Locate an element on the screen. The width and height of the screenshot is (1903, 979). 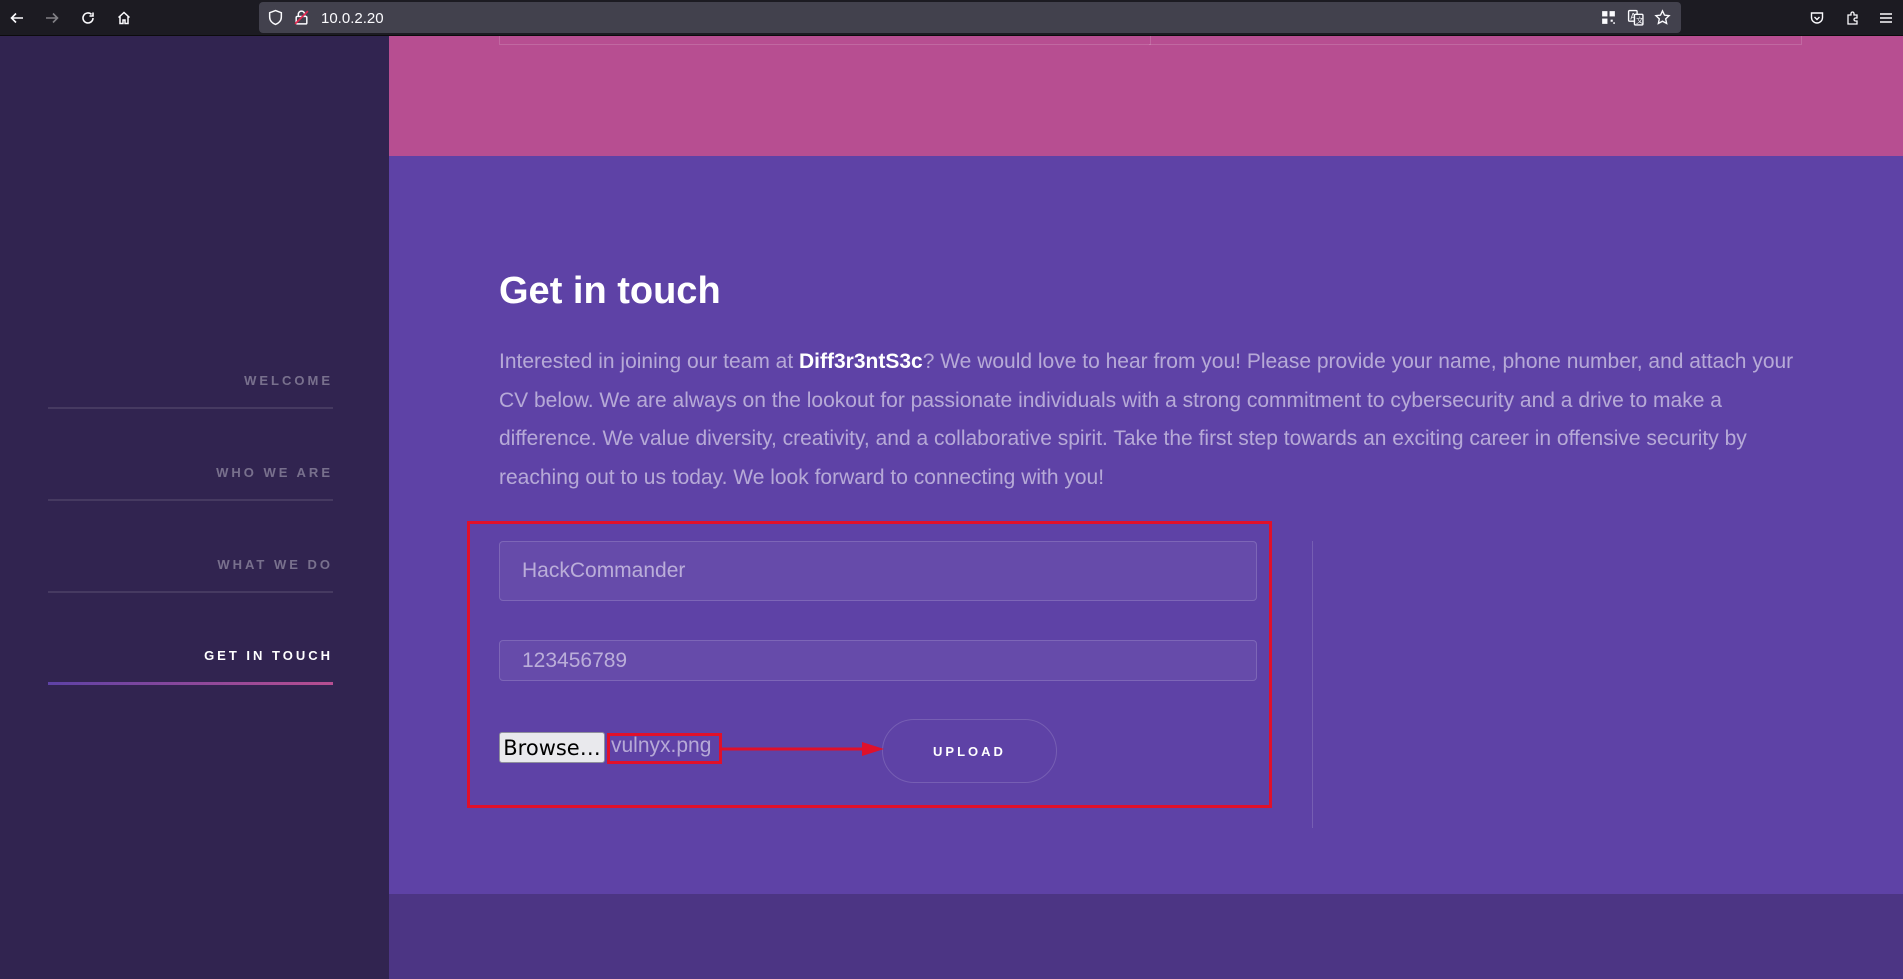
company-name: Diff3r3ntS3c is located at coordinates (861, 361).